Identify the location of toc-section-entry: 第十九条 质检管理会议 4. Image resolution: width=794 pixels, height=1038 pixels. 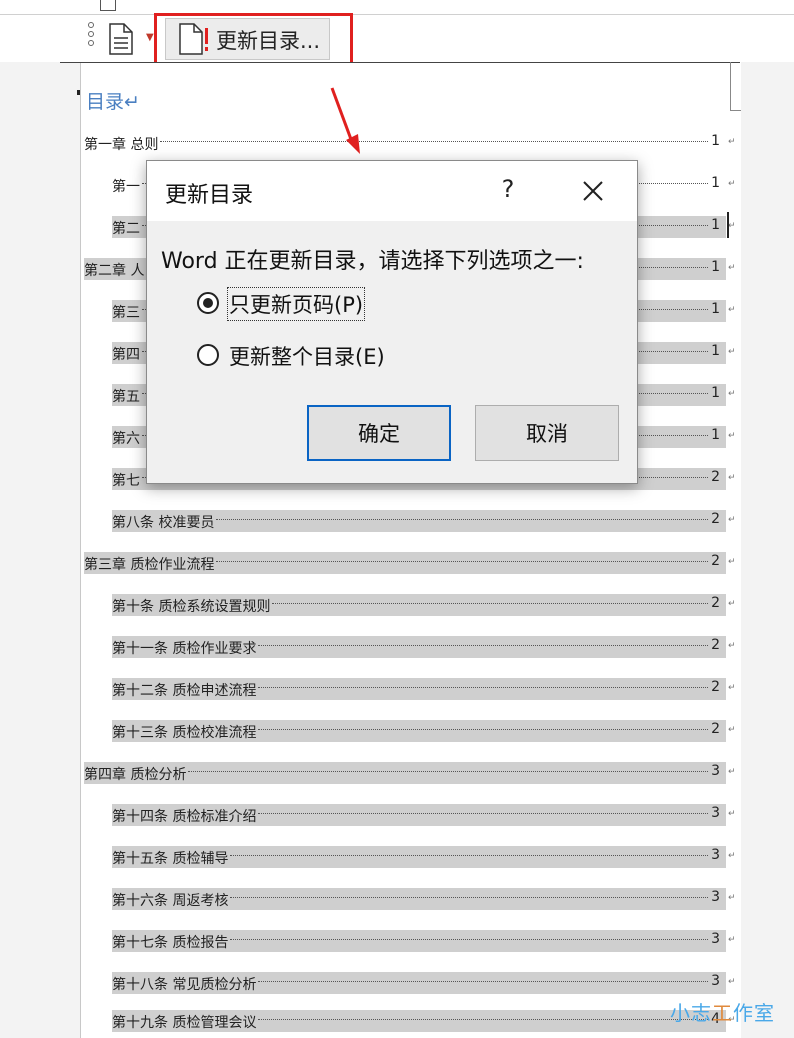
(419, 1021).